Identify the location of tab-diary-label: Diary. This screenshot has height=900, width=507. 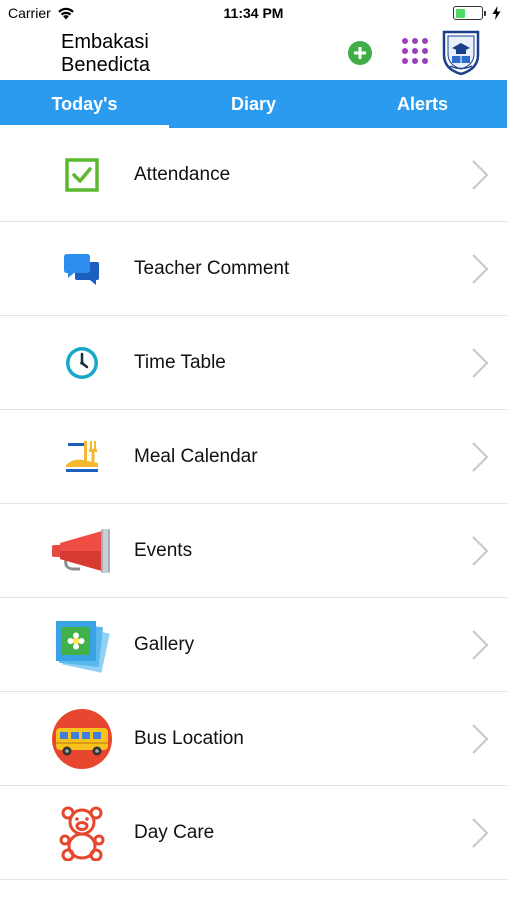
(253, 103).